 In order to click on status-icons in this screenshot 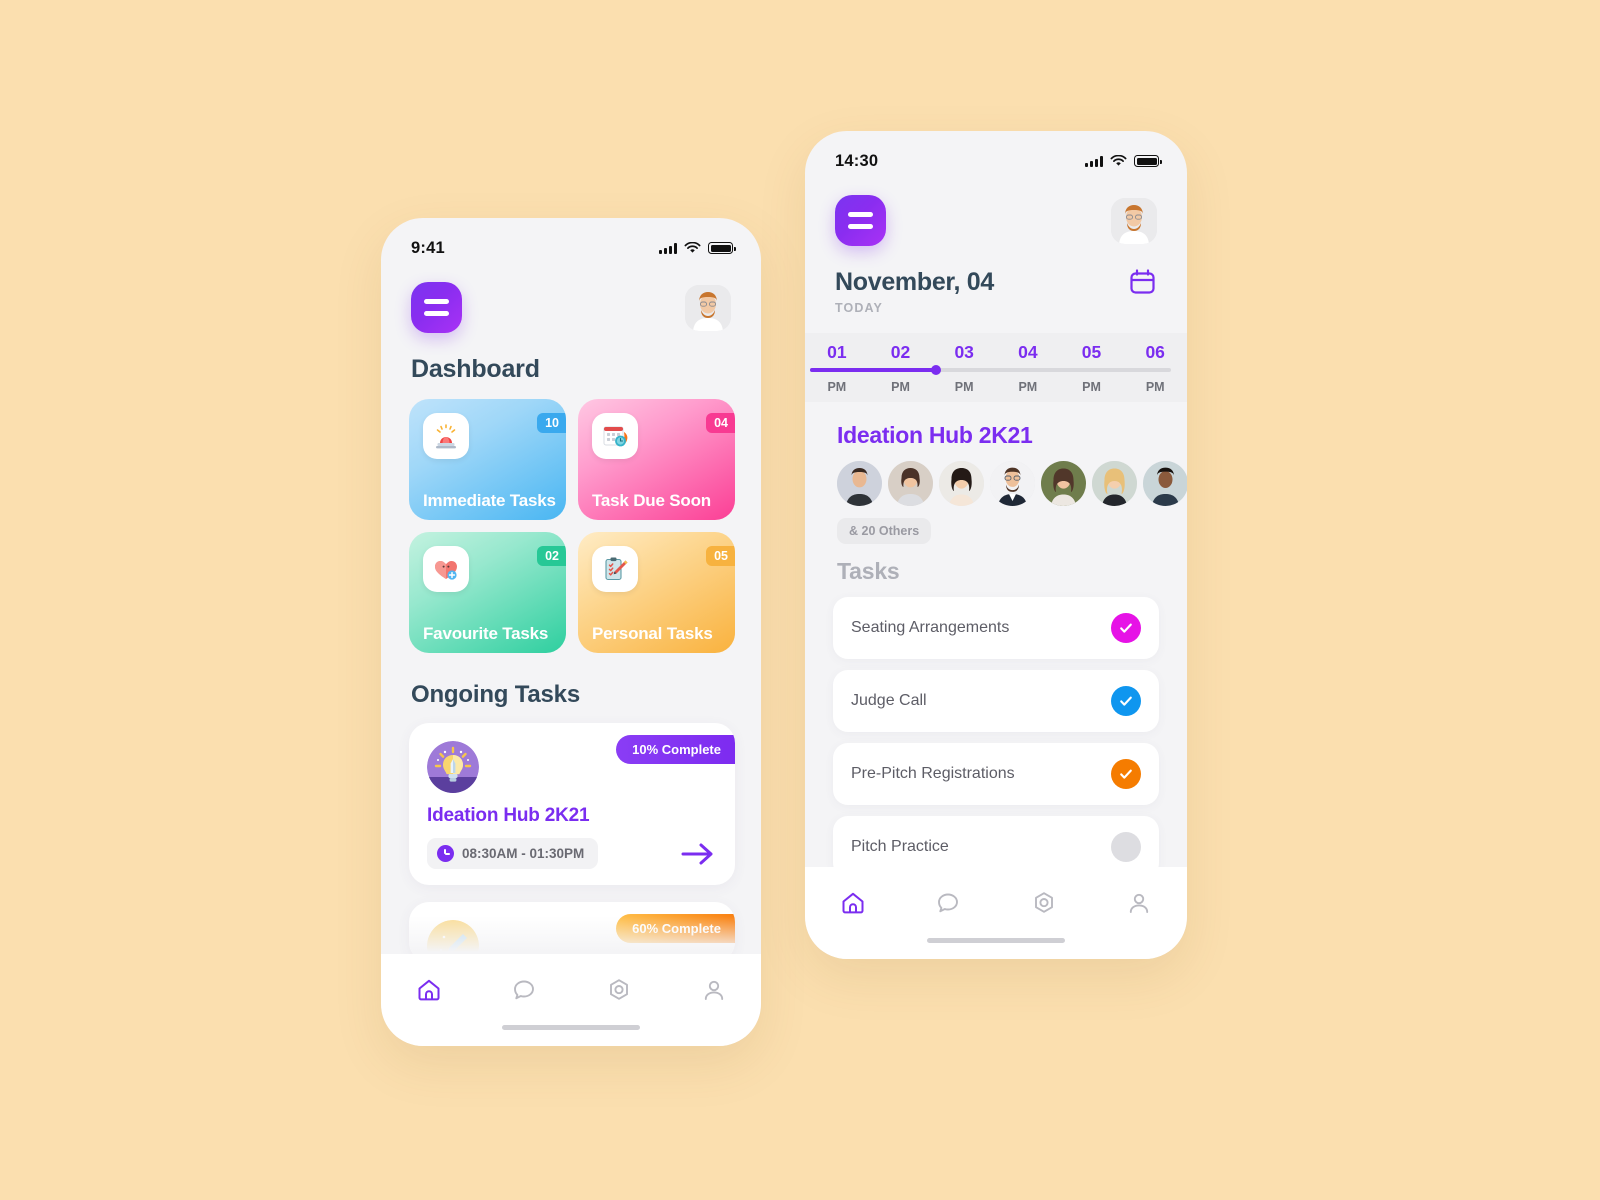, I will do `click(1123, 161)`.